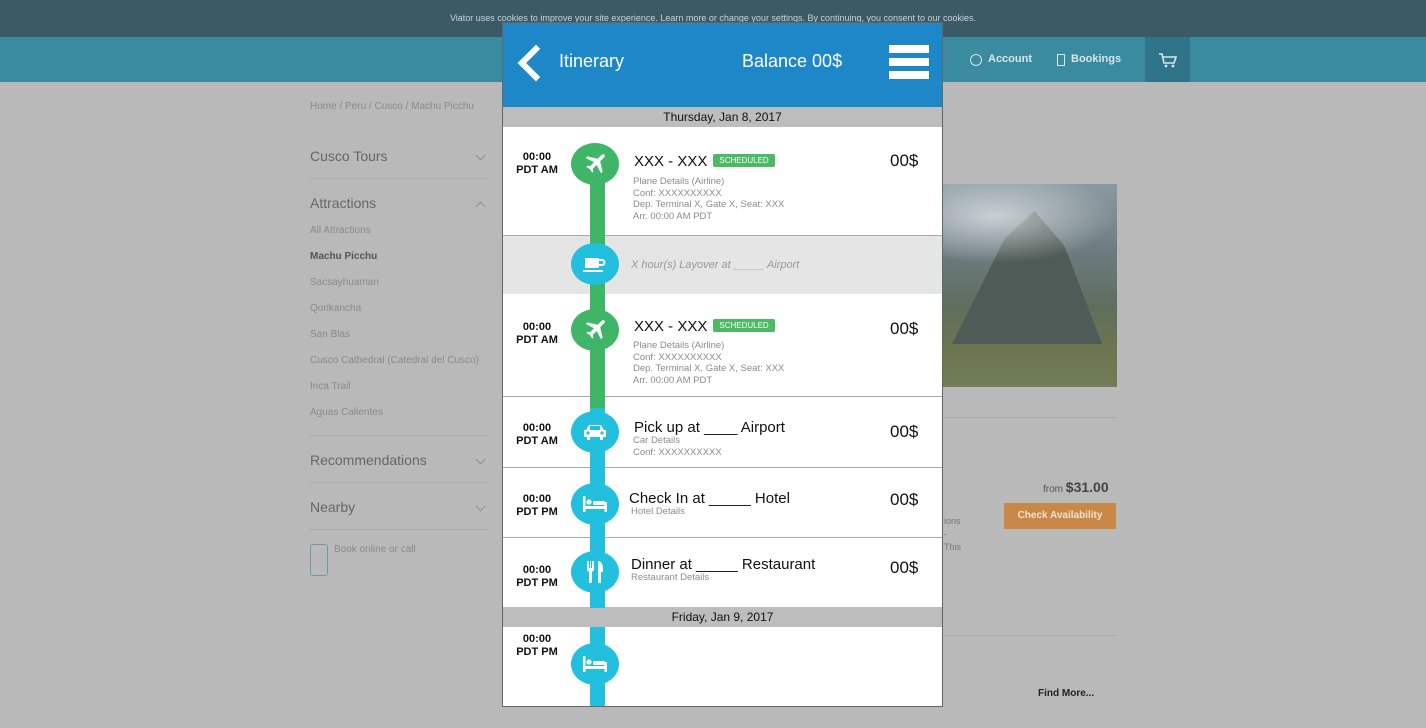 The image size is (1426, 728). Describe the element at coordinates (399, 264) in the screenshot. I see `sidebar-item: Machu Picchu` at that location.